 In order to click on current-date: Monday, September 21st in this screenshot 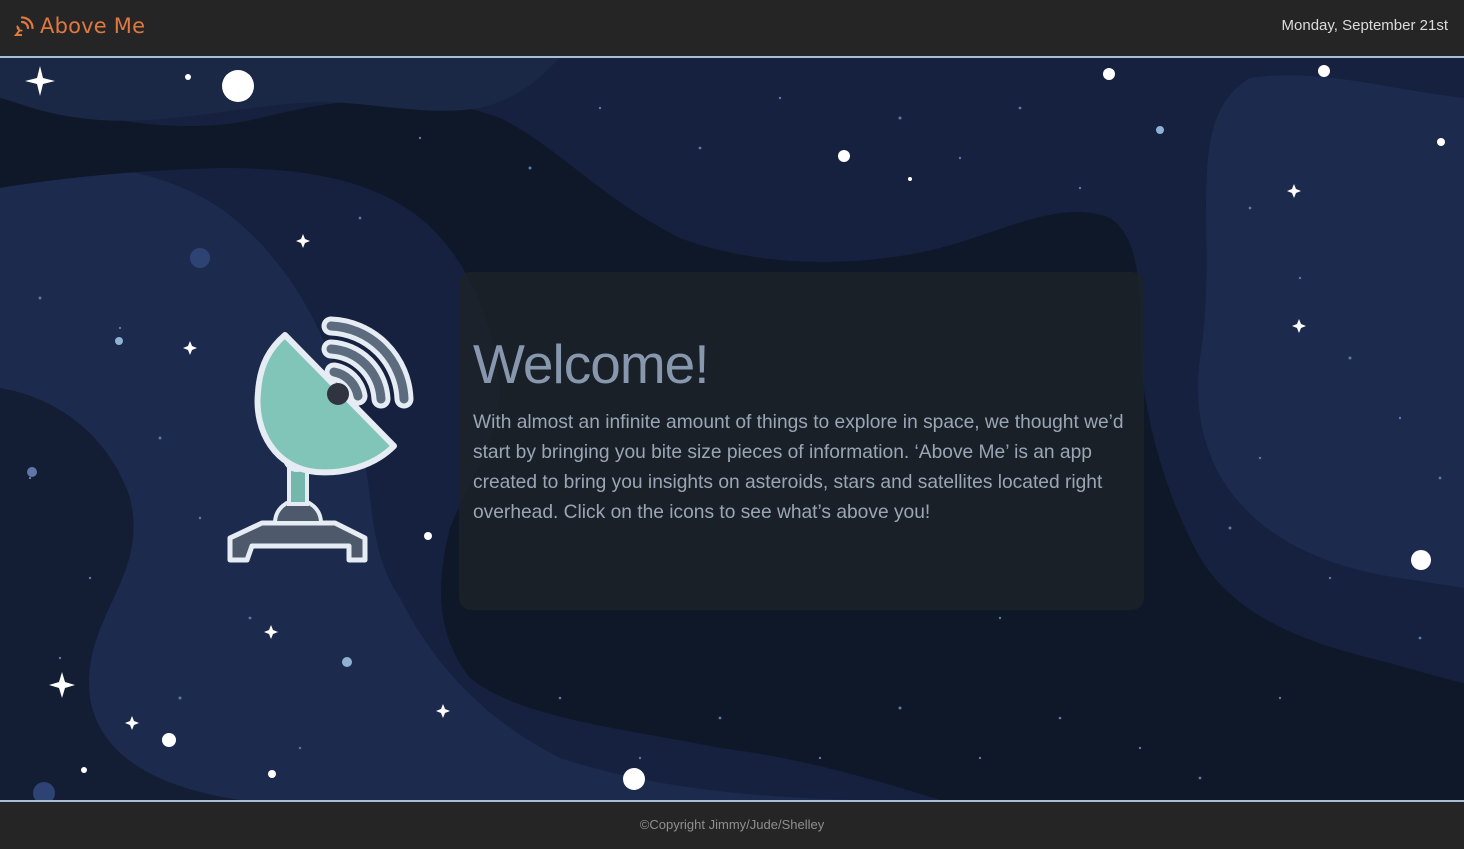, I will do `click(1364, 25)`.